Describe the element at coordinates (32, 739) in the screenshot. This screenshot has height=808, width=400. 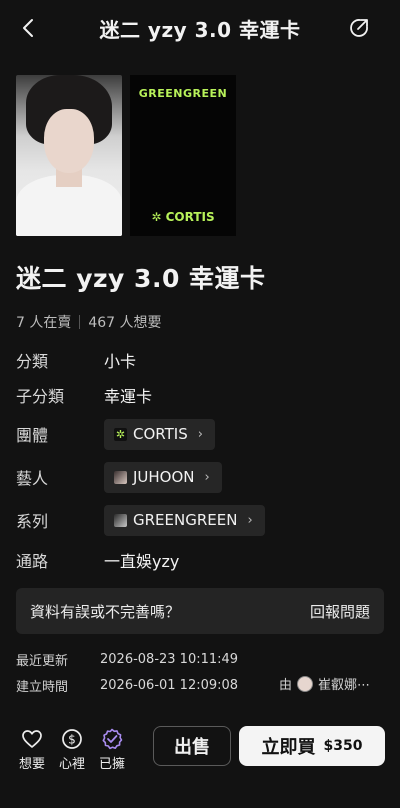
I see `heart-icon` at that location.